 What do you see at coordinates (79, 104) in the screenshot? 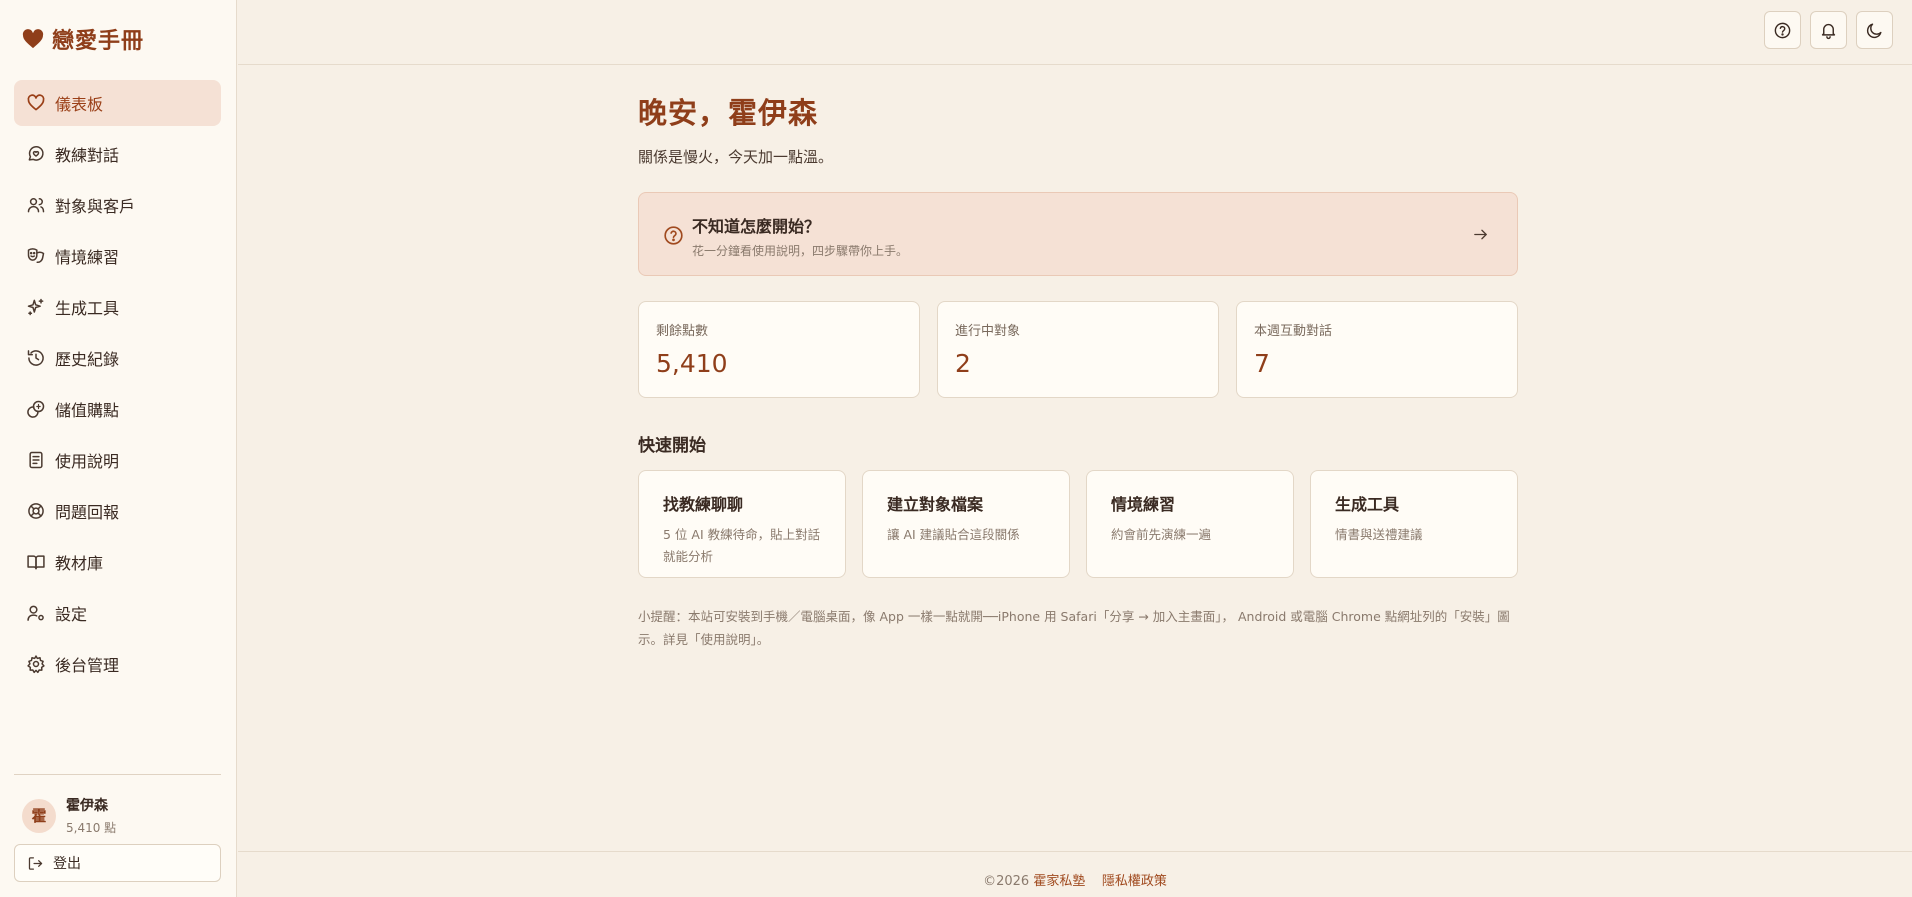
I see `sidebar-item-label: 儀表板` at bounding box center [79, 104].